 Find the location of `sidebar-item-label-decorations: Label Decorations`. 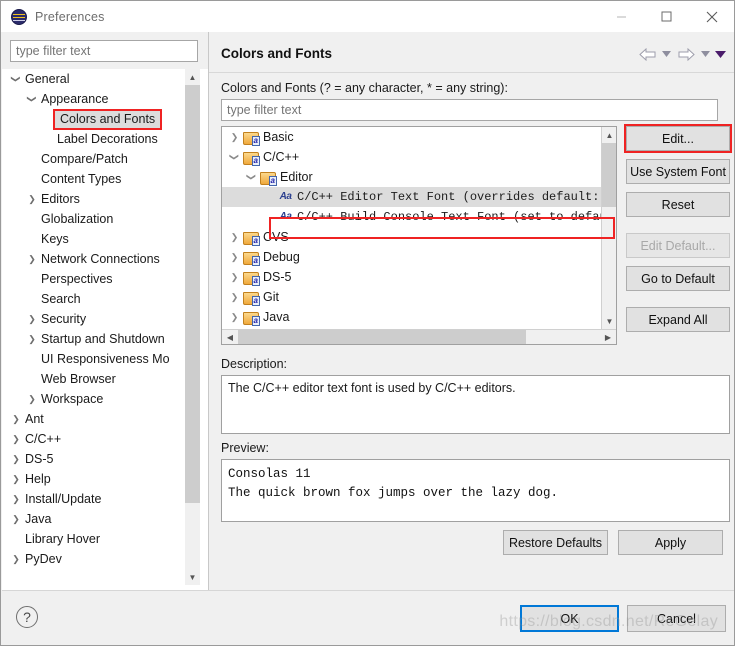

sidebar-item-label-decorations: Label Decorations is located at coordinates (105, 139).